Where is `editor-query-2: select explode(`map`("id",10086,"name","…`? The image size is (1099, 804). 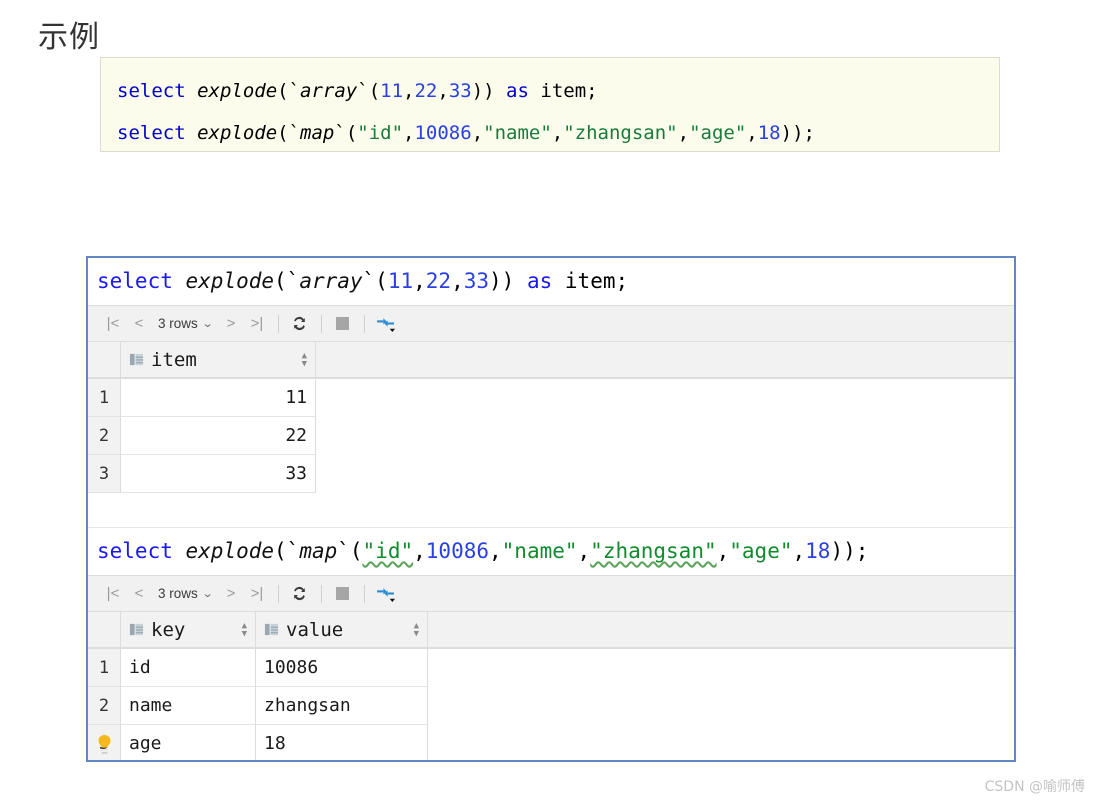
editor-query-2: select explode(`map`("id",10086,"name","… is located at coordinates (551, 551).